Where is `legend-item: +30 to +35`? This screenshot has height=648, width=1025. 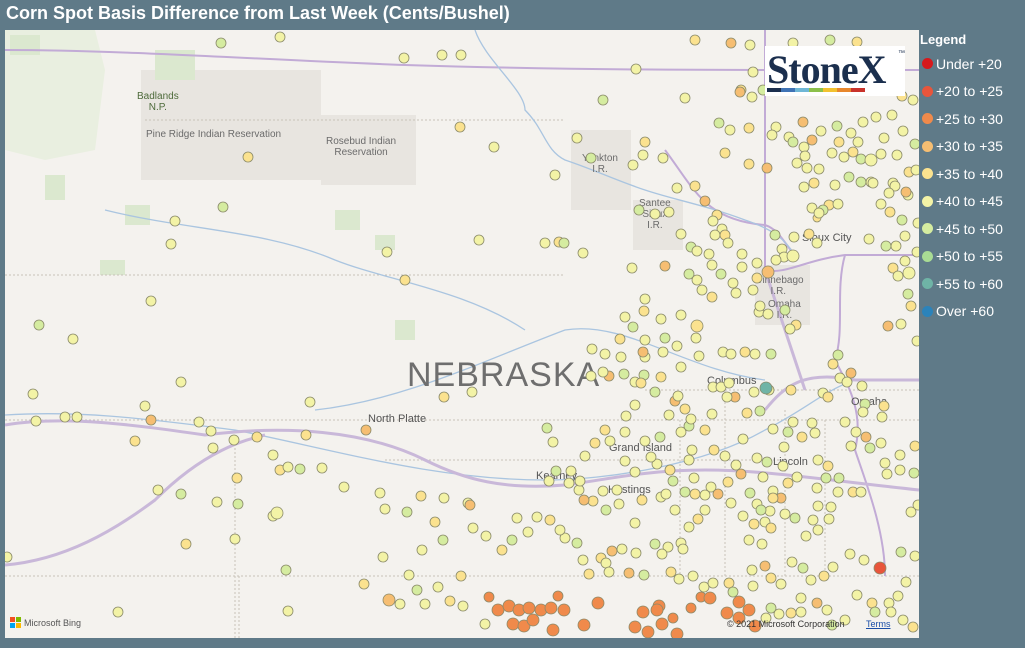
legend-item: +30 to +35 is located at coordinates (972, 147).